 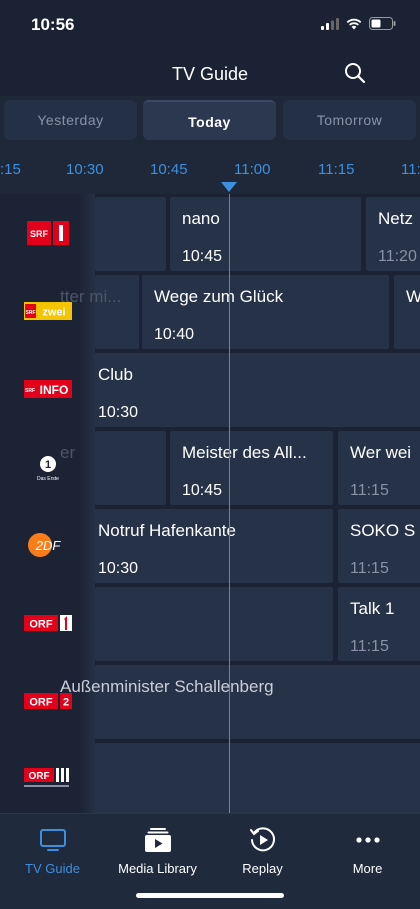 I want to click on now-line, so click(x=229, y=503).